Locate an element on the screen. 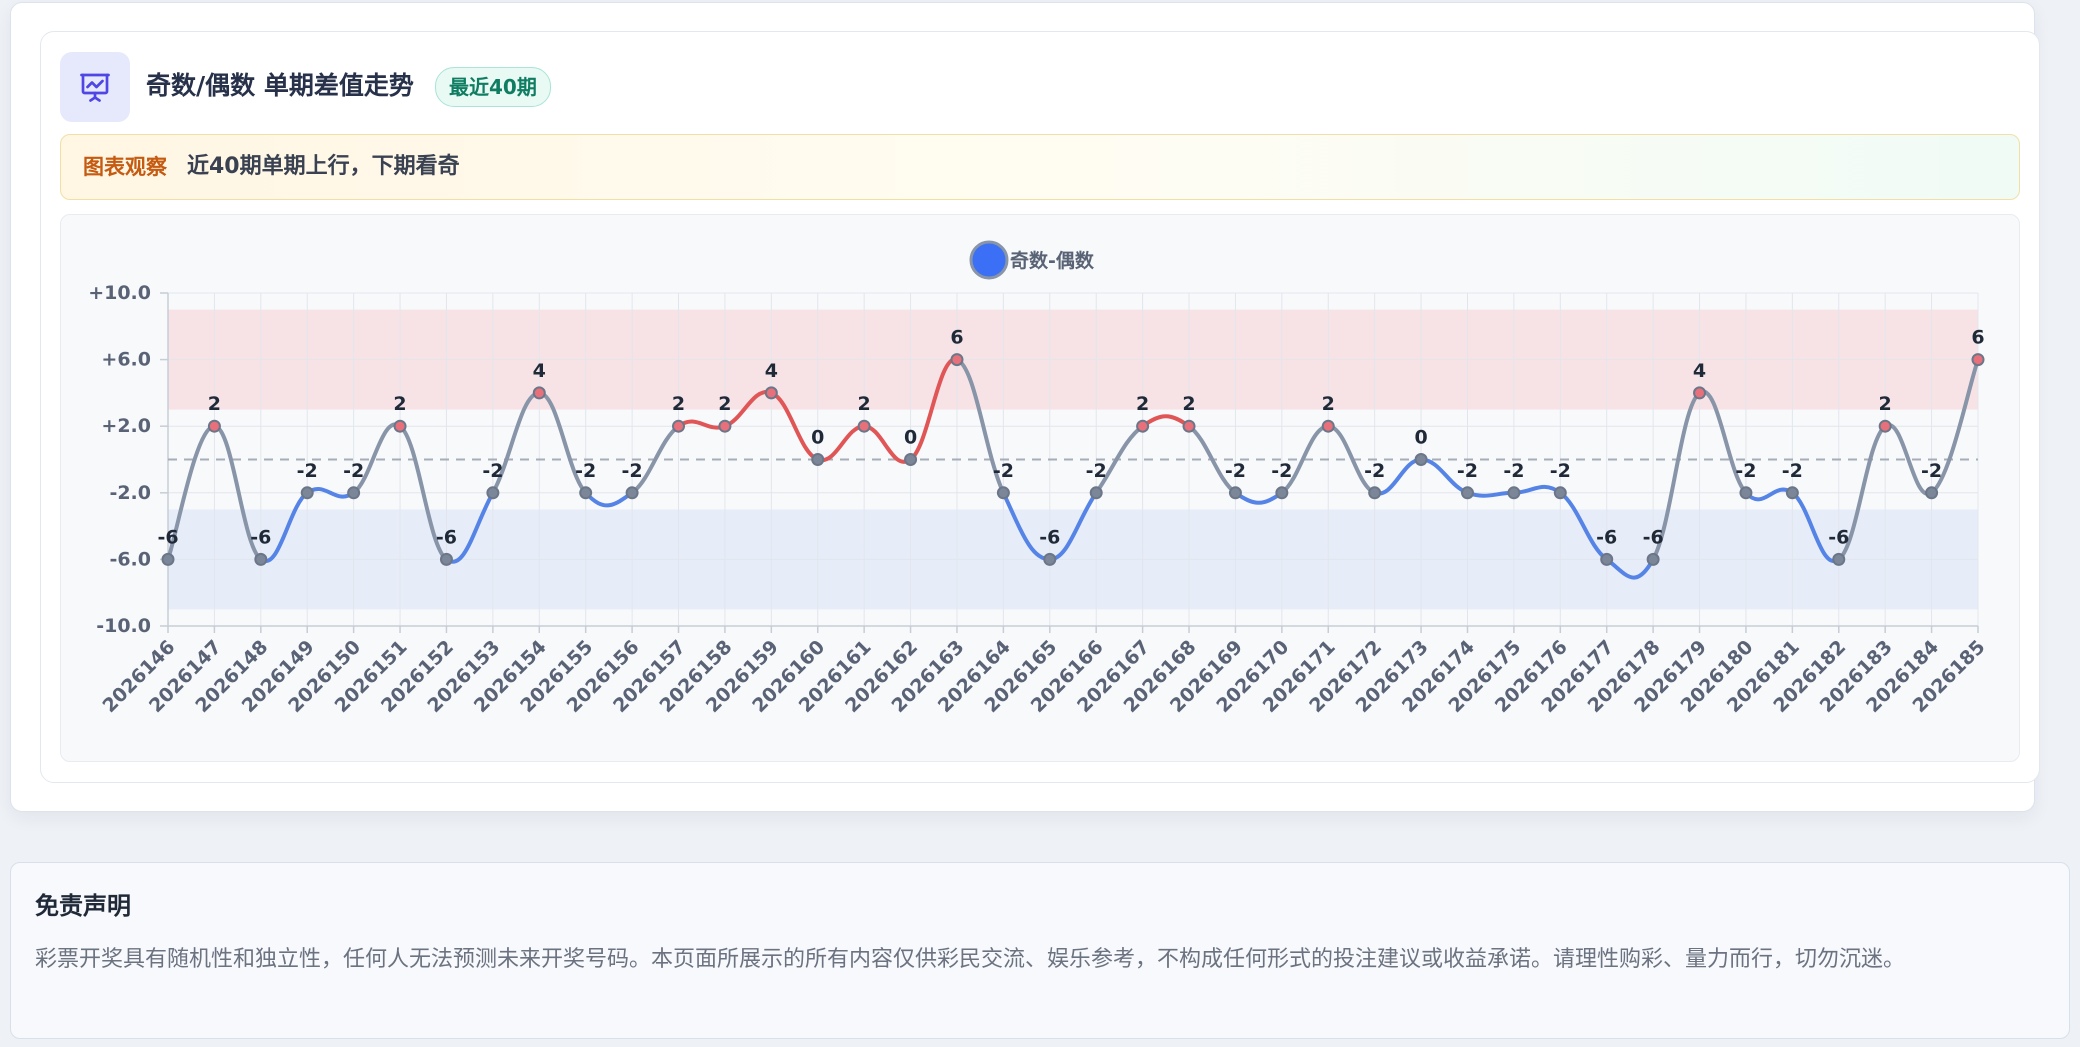 Image resolution: width=2080 pixels, height=1047 pixels. period-badge: 最近40期 is located at coordinates (493, 87).